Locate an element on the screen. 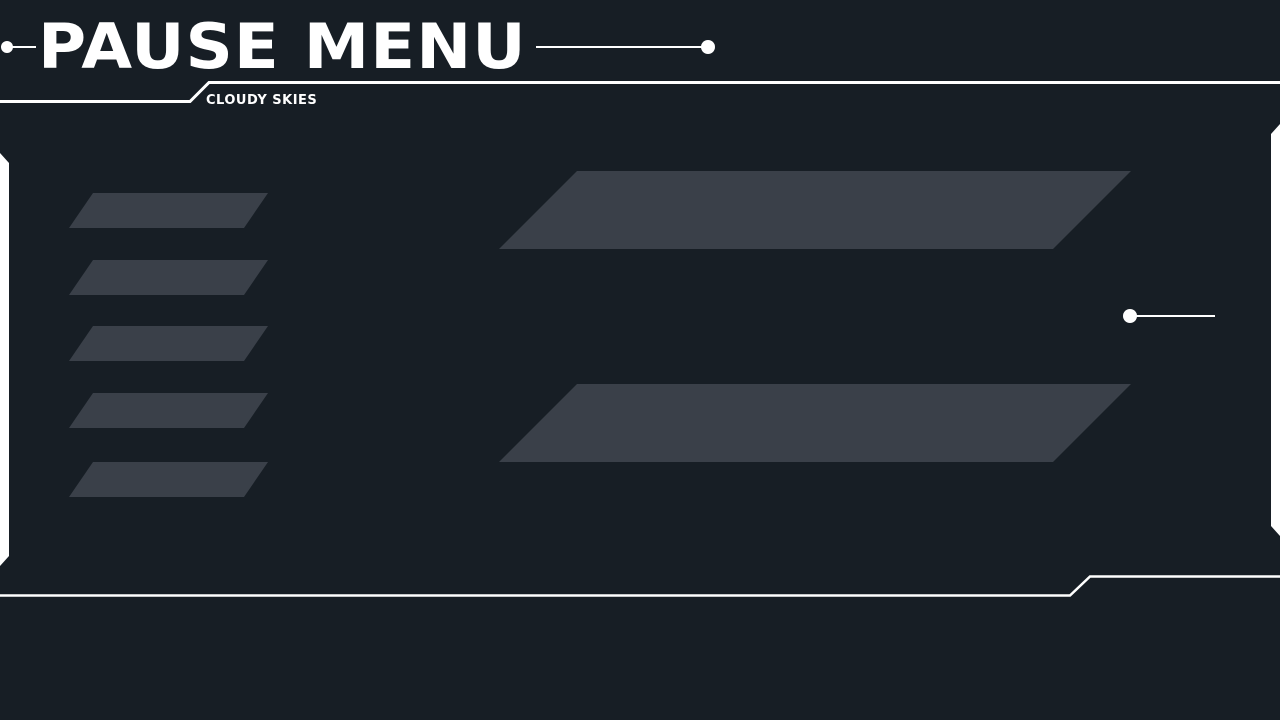 The width and height of the screenshot is (1280, 720). level-subtitle: CLOUDY SKIES is located at coordinates (262, 100).